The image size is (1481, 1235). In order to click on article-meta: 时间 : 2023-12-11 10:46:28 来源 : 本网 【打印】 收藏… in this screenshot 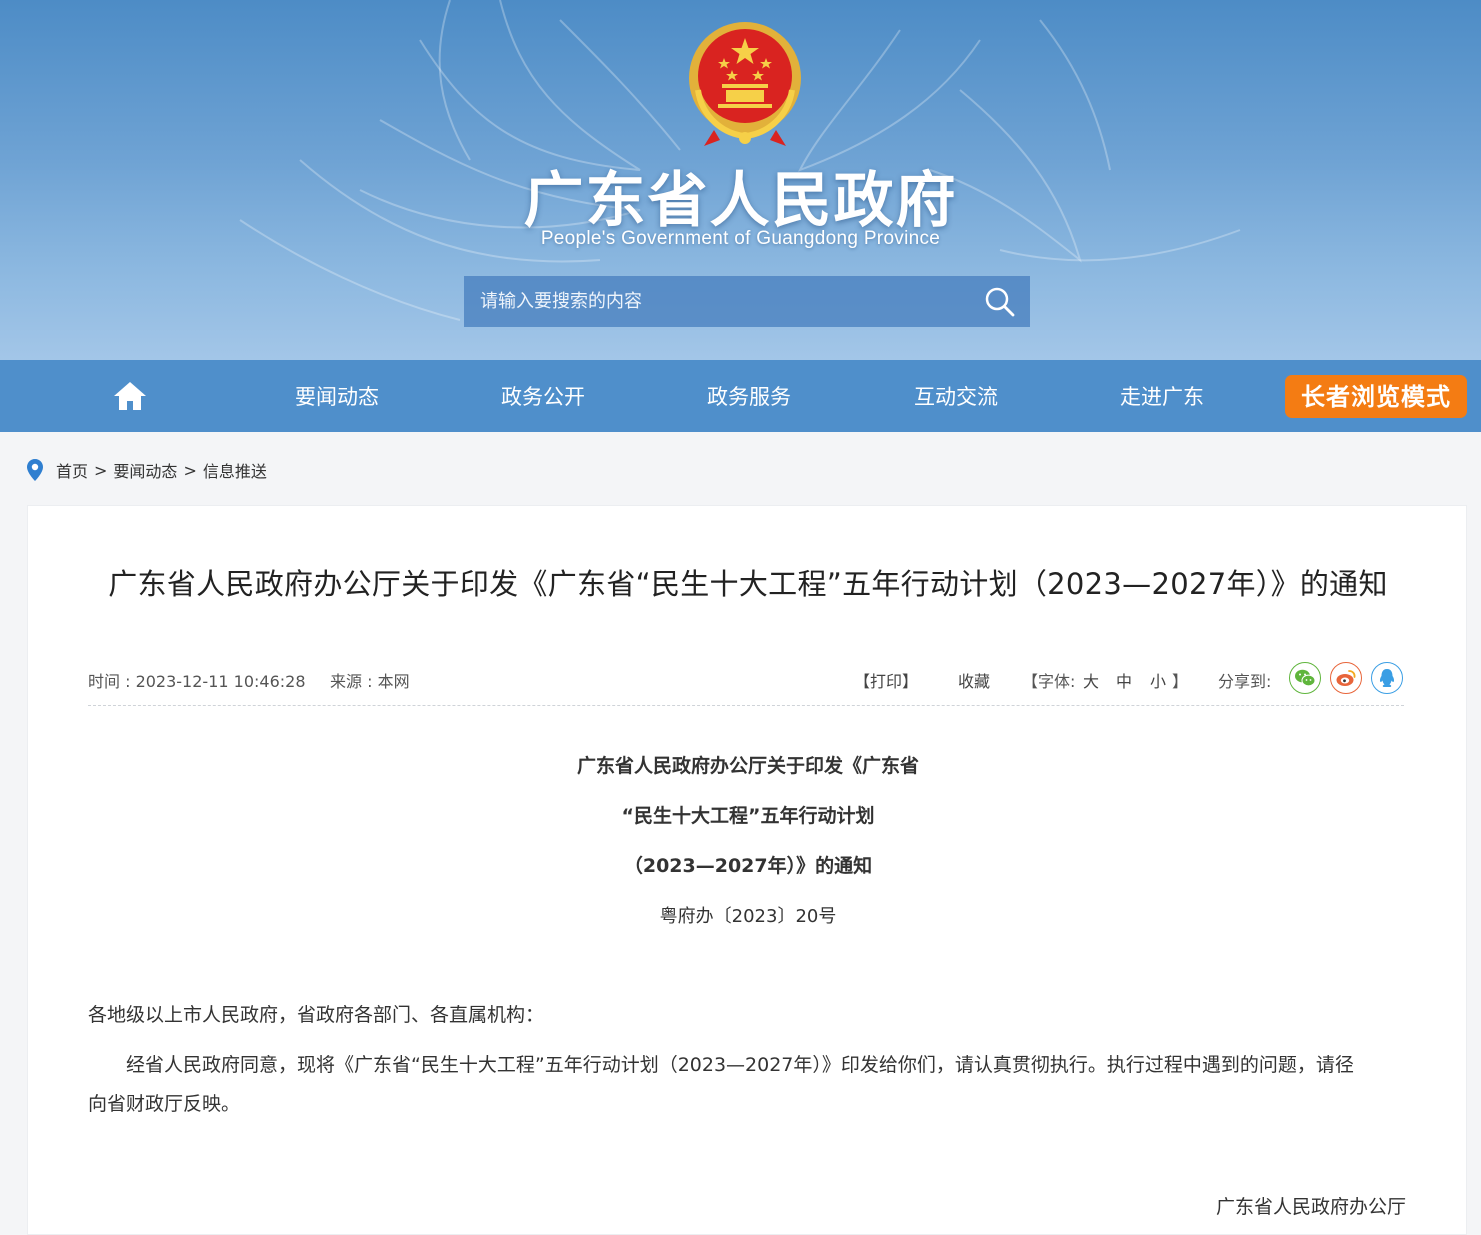, I will do `click(746, 678)`.